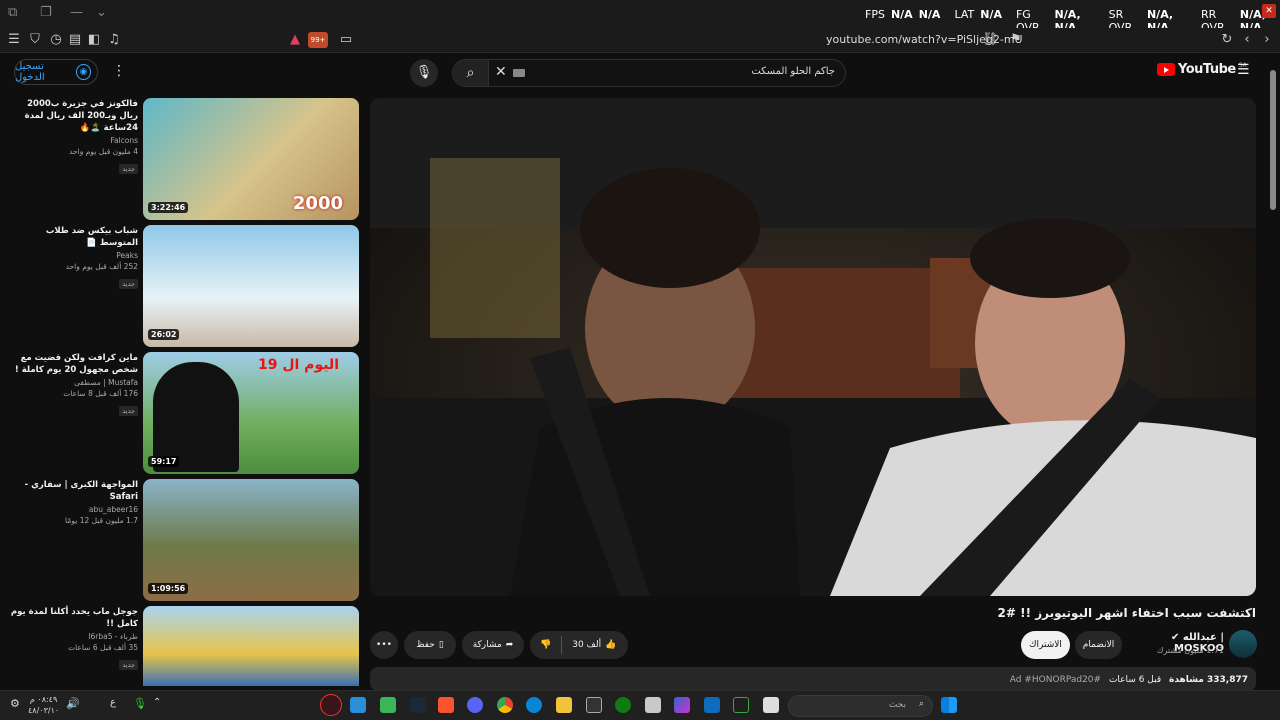 Image resolution: width=1280 pixels, height=720 pixels. What do you see at coordinates (519, 73) in the screenshot?
I see `keyboard-icon` at bounding box center [519, 73].